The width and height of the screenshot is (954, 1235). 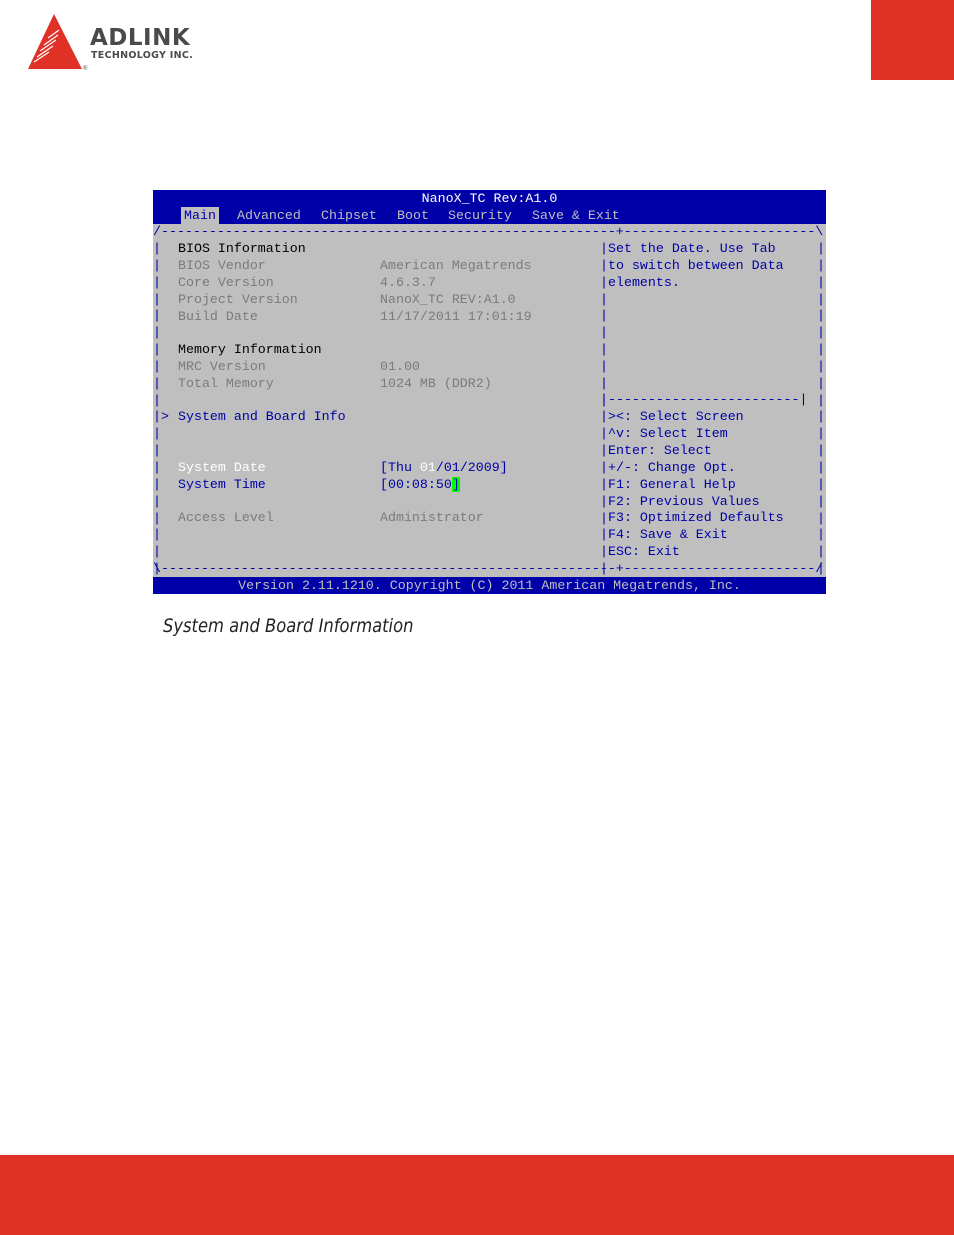 I want to click on system-date-day: [Thu, so click(x=400, y=467).